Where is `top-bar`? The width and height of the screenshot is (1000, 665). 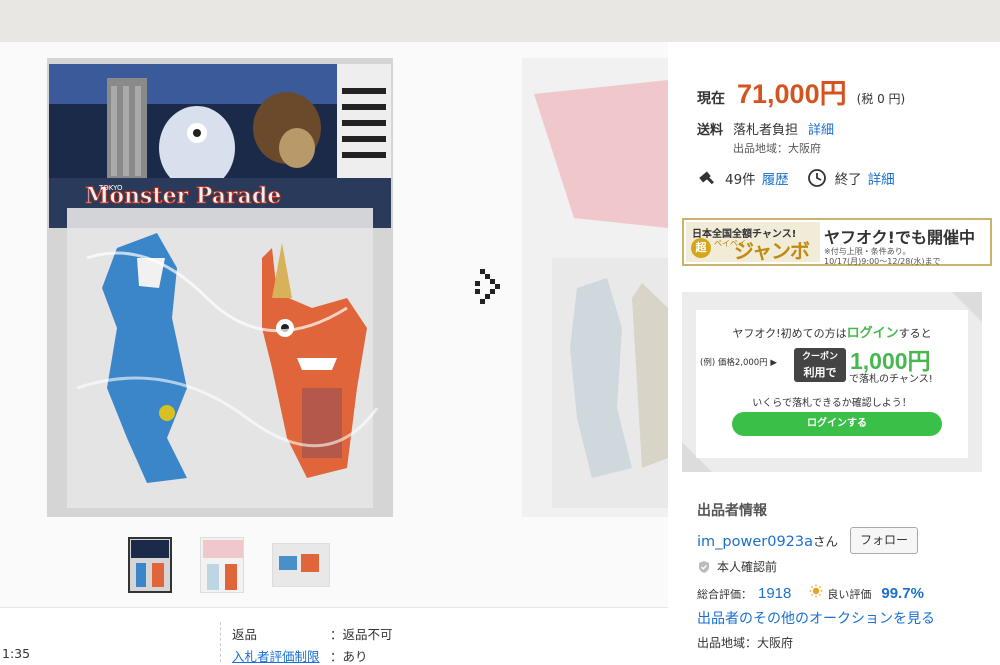
top-bar is located at coordinates (500, 21).